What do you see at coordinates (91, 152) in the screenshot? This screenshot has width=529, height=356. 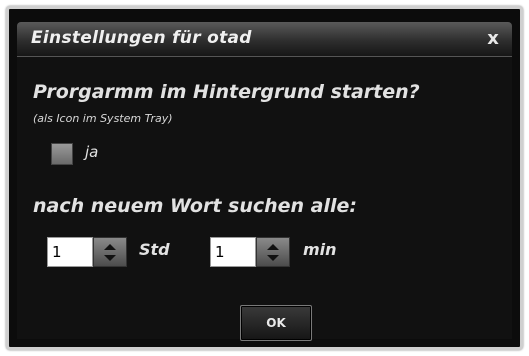 I see `background-start-checkbox-label: ja` at bounding box center [91, 152].